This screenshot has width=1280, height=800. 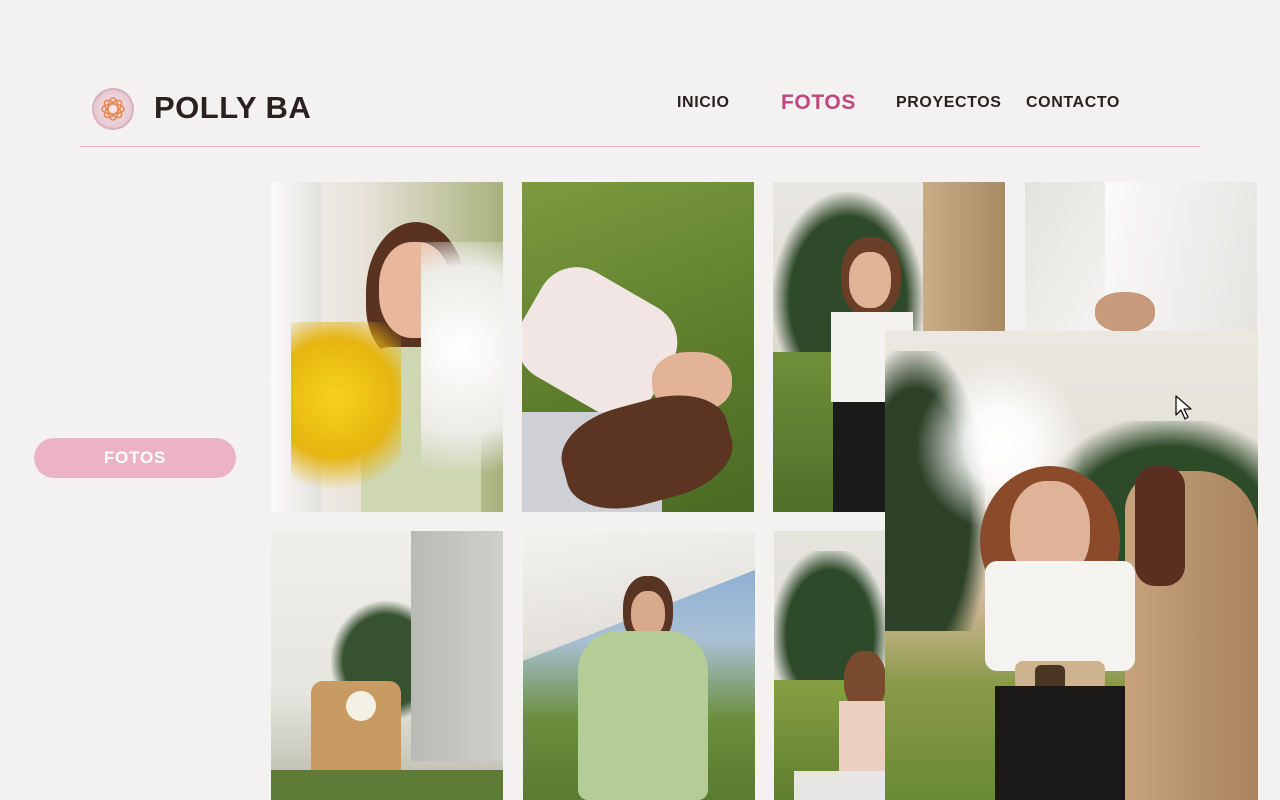 I want to click on nav-fotos: FOTOS, so click(x=818, y=103).